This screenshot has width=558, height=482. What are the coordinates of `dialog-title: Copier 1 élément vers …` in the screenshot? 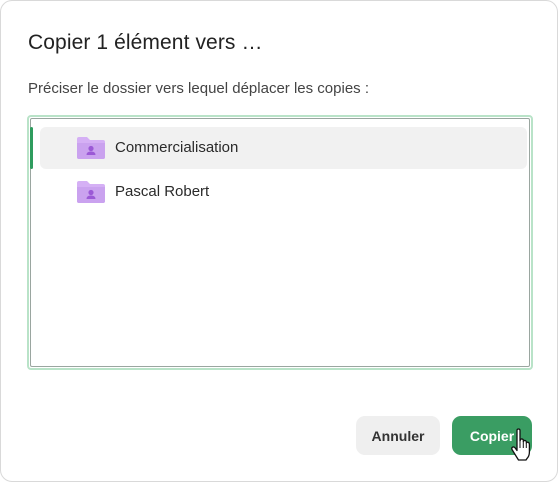 It's located at (145, 42).